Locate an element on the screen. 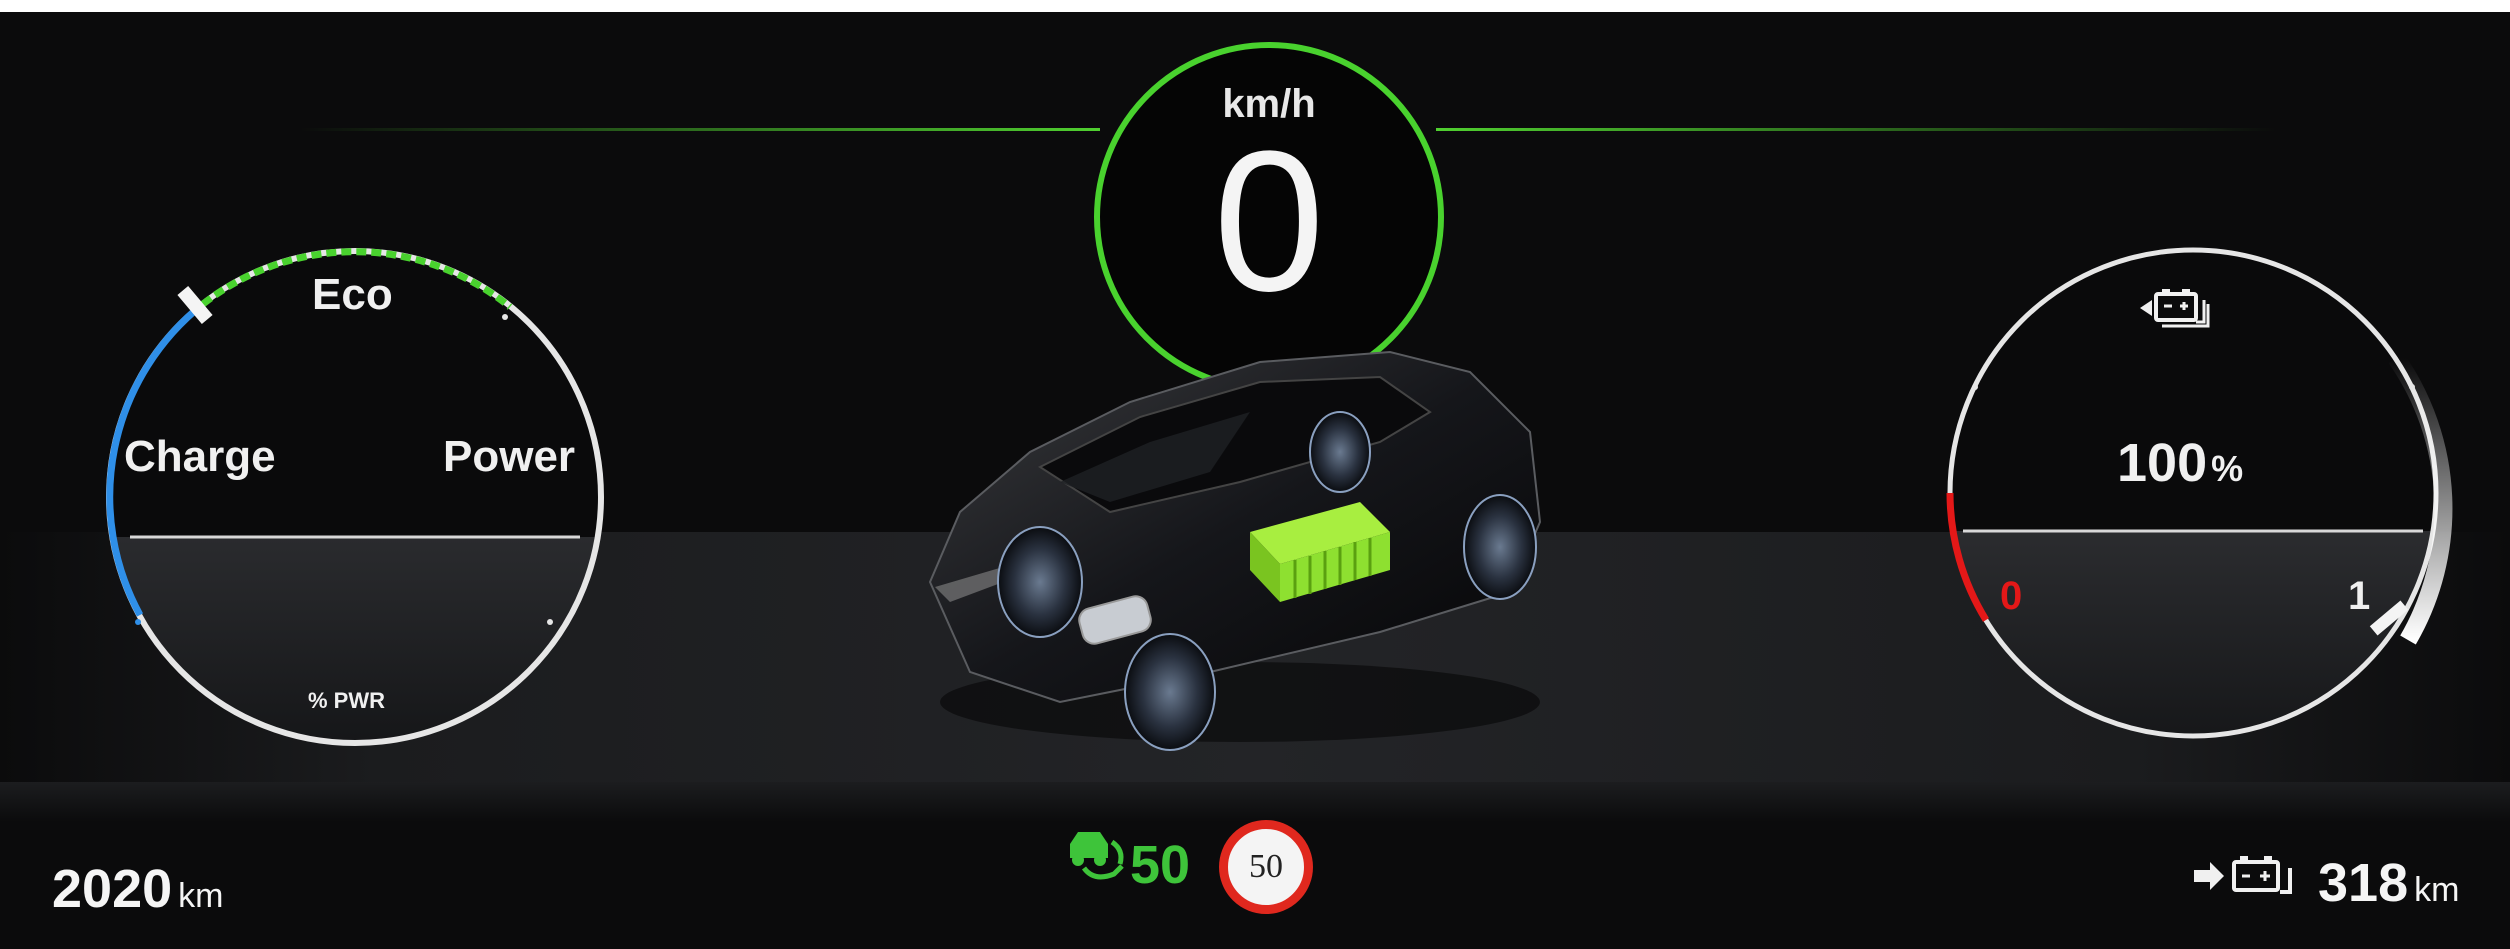  battery-percent-value: 100 is located at coordinates (2162, 463).